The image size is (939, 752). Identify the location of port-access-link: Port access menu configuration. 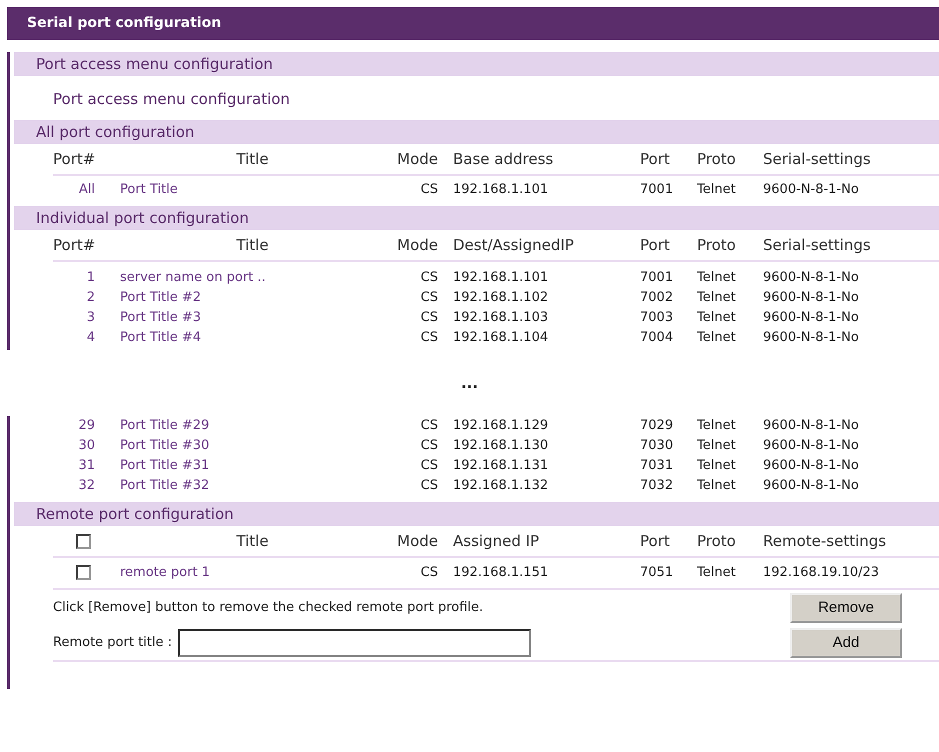
(171, 99).